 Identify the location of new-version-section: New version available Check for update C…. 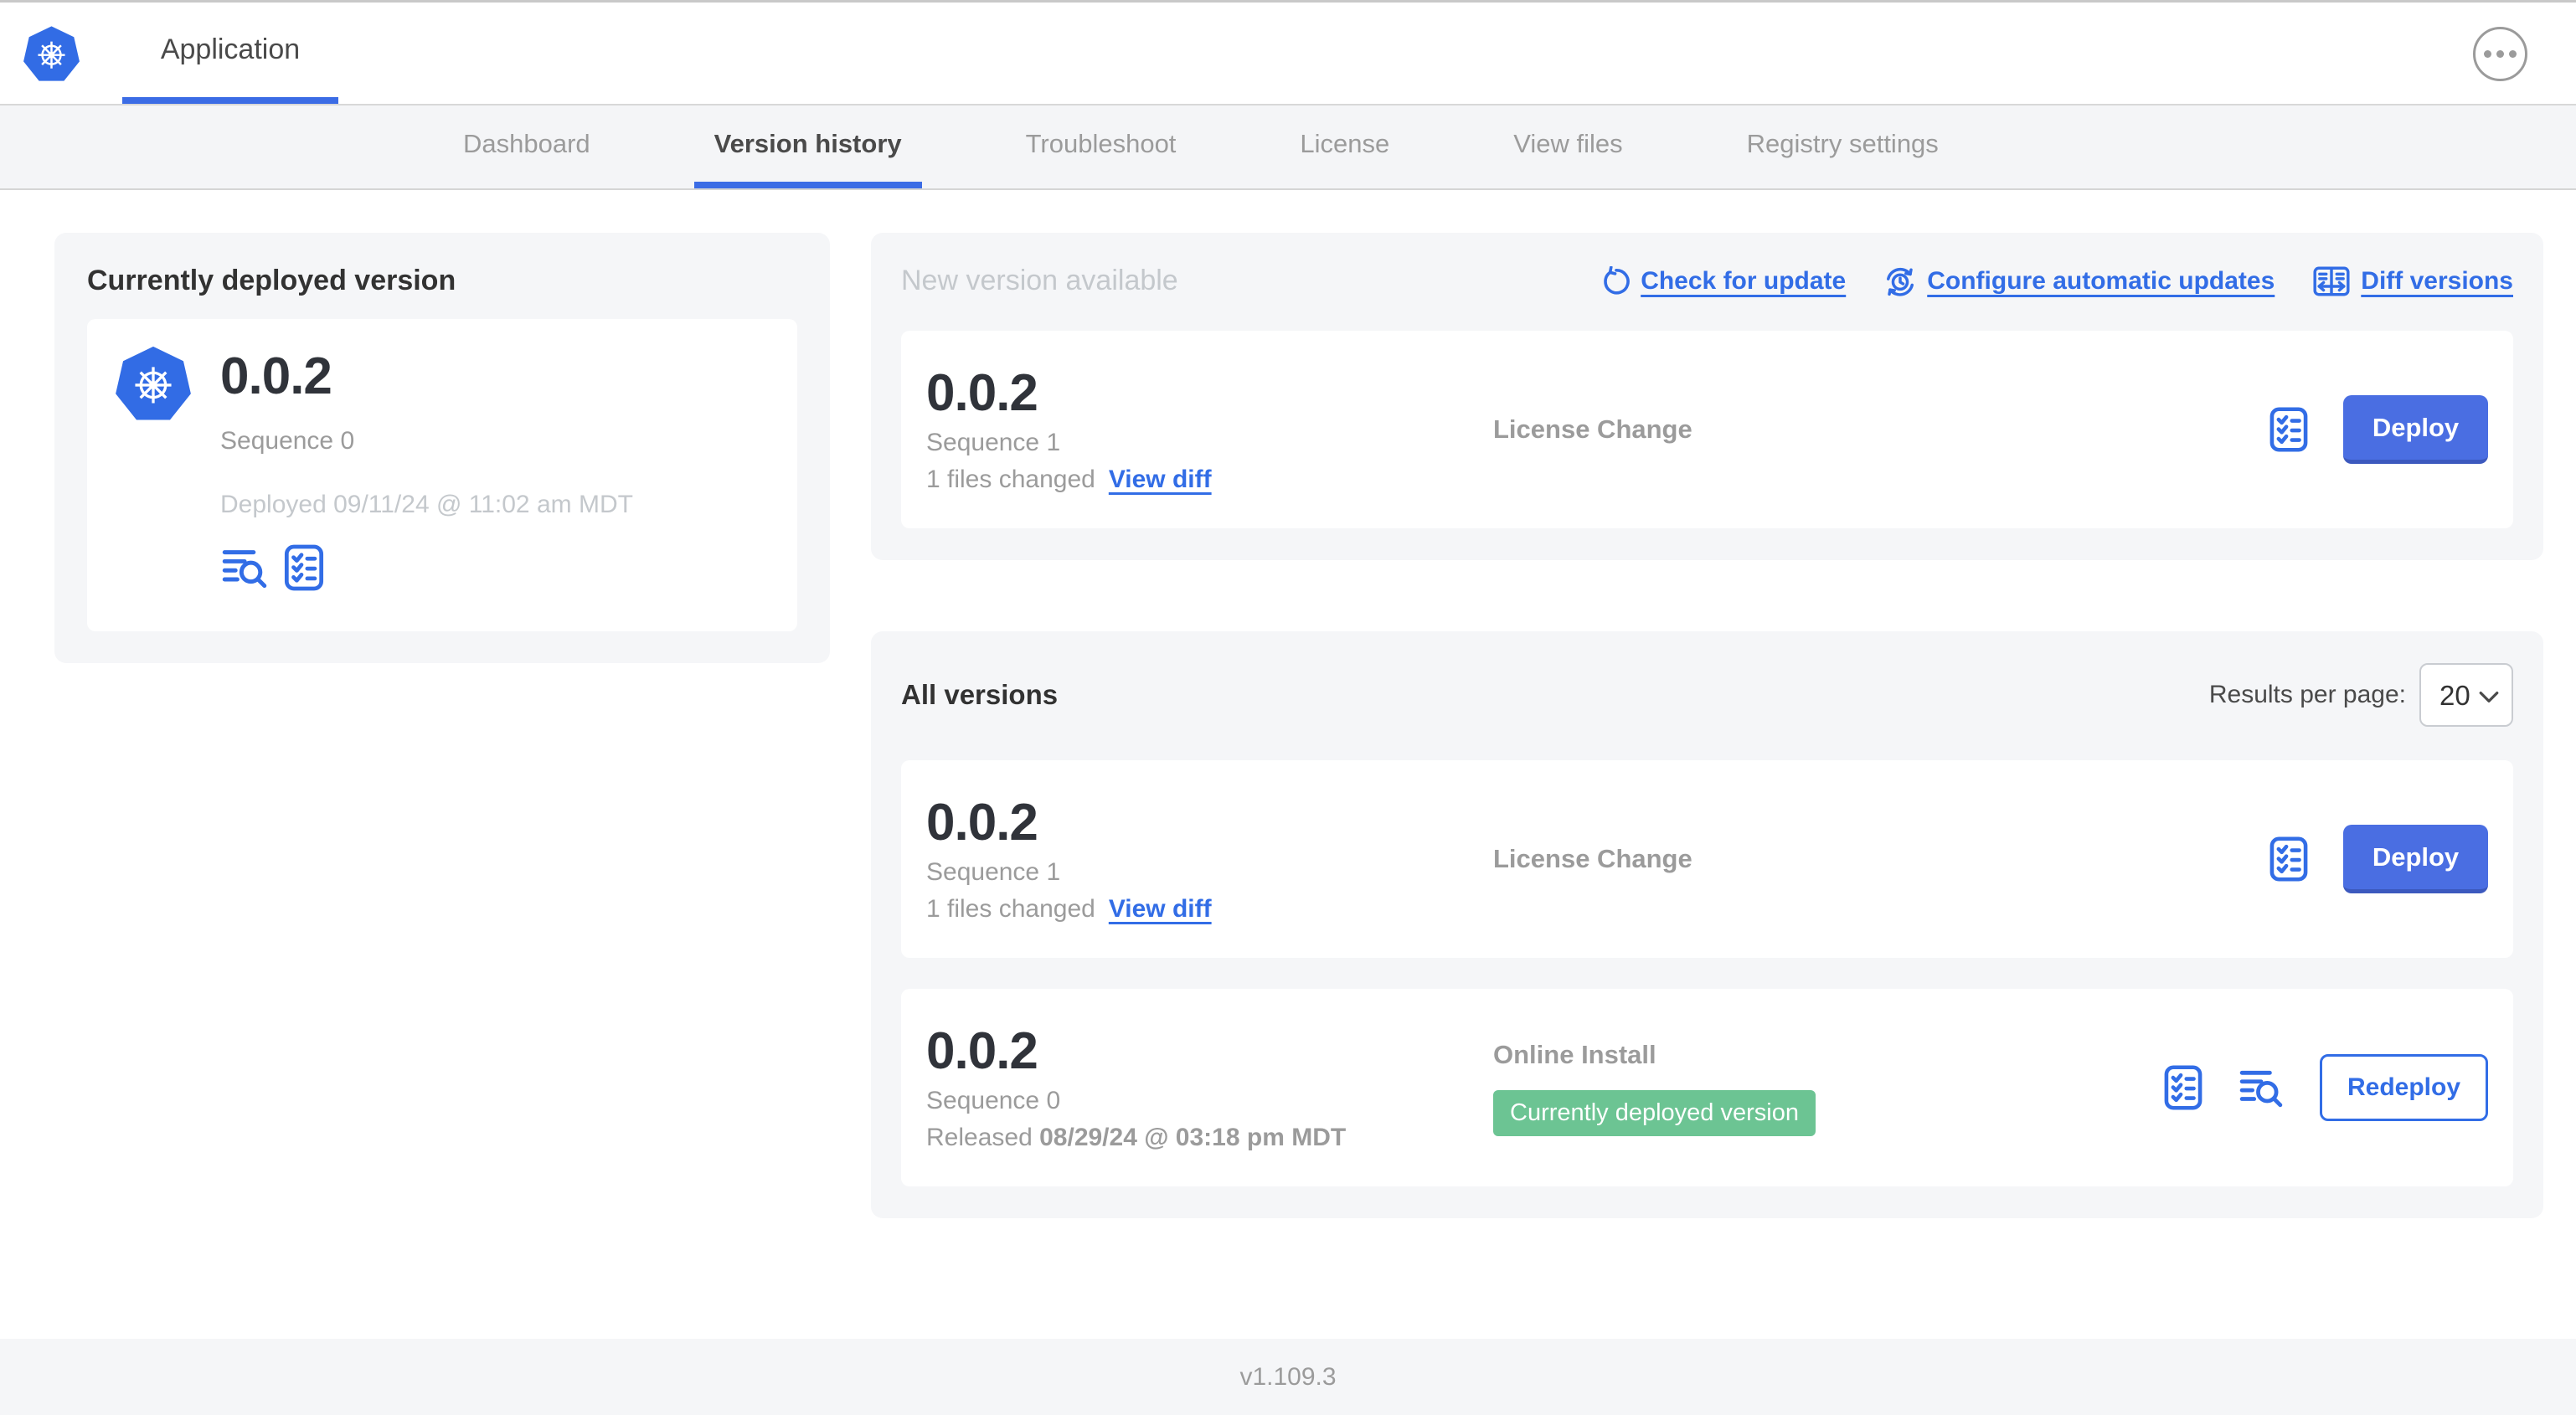
(1707, 396).